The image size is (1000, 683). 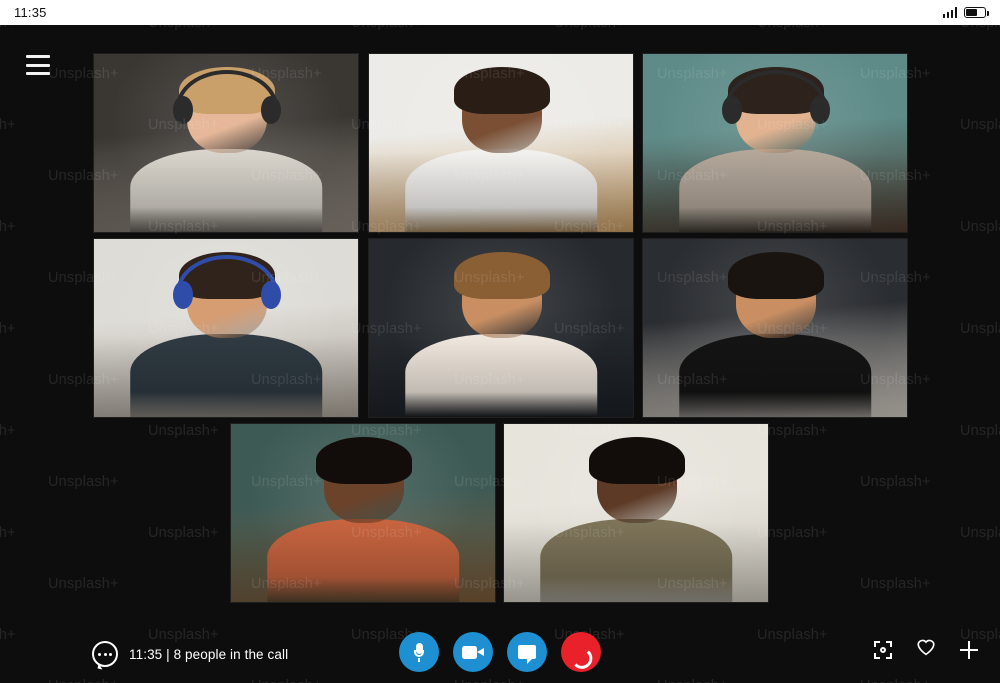 I want to click on hamburger-menu-icon, so click(x=38, y=65).